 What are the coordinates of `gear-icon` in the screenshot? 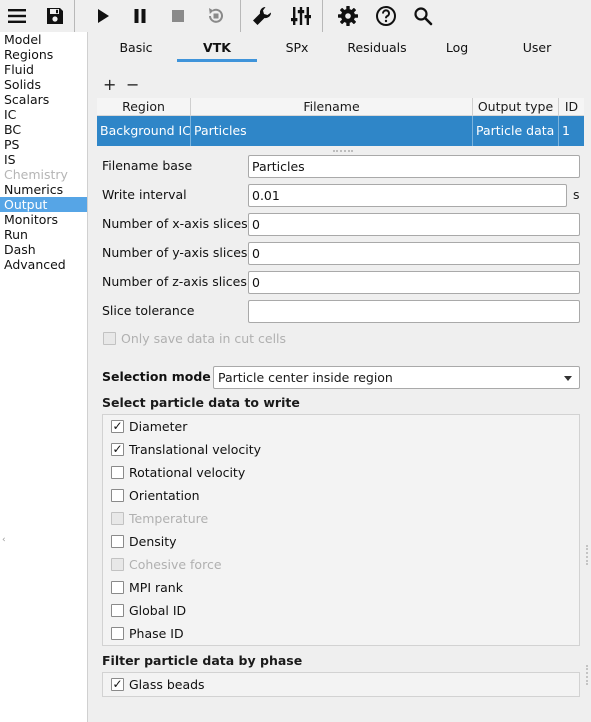 It's located at (348, 16).